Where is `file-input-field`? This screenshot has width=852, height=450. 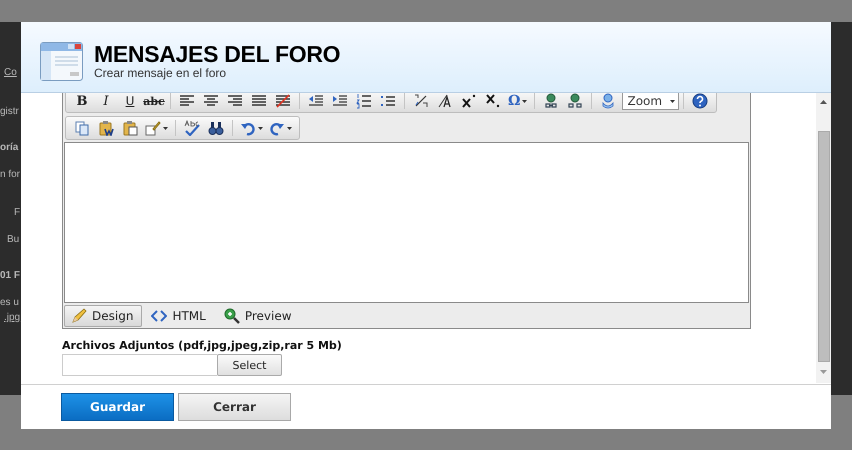 file-input-field is located at coordinates (139, 365).